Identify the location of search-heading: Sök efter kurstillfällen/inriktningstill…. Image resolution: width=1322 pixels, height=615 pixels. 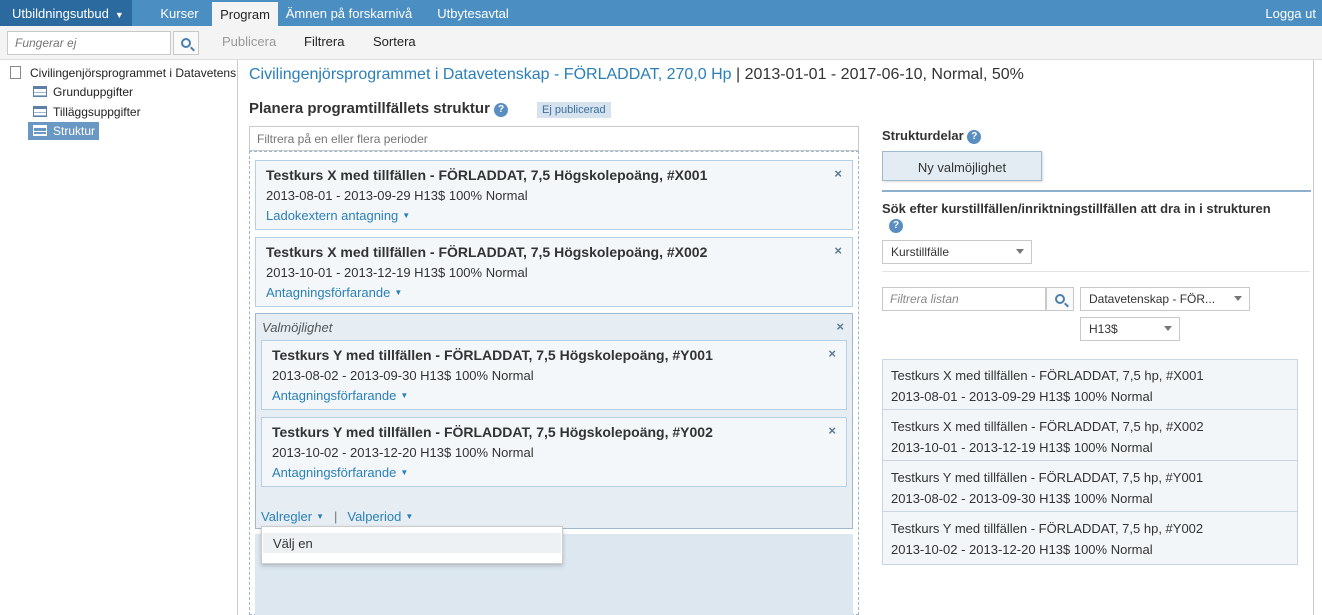
(1096, 217).